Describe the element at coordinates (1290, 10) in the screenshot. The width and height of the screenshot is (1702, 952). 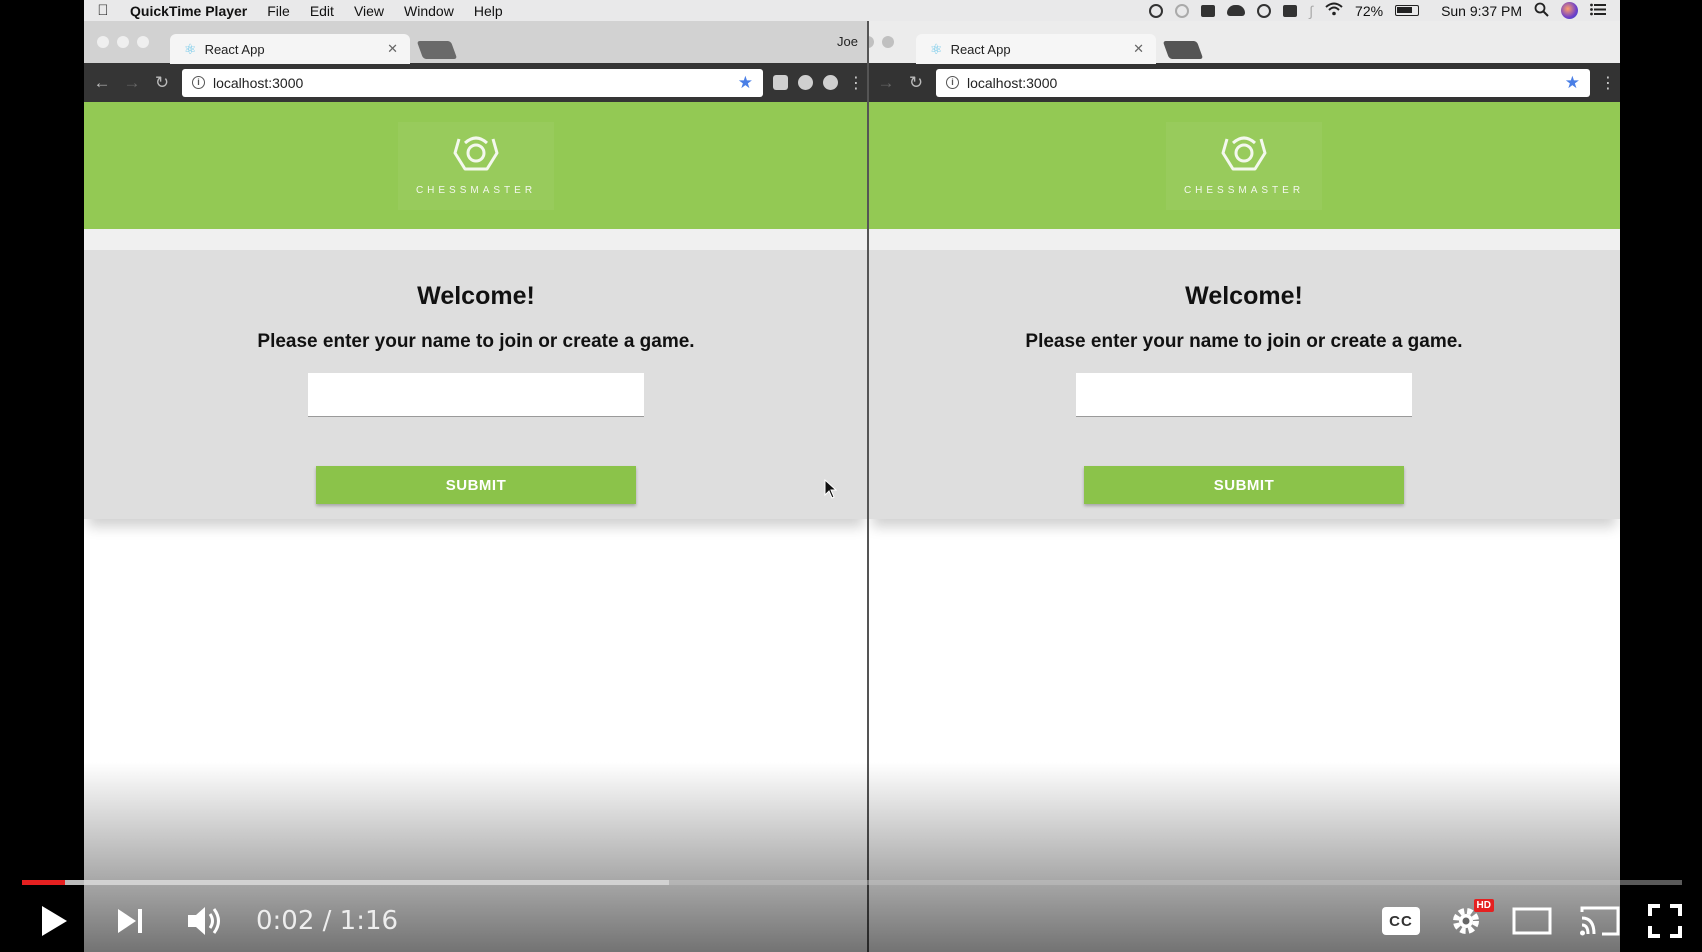
I see `grid-app-icon` at that location.